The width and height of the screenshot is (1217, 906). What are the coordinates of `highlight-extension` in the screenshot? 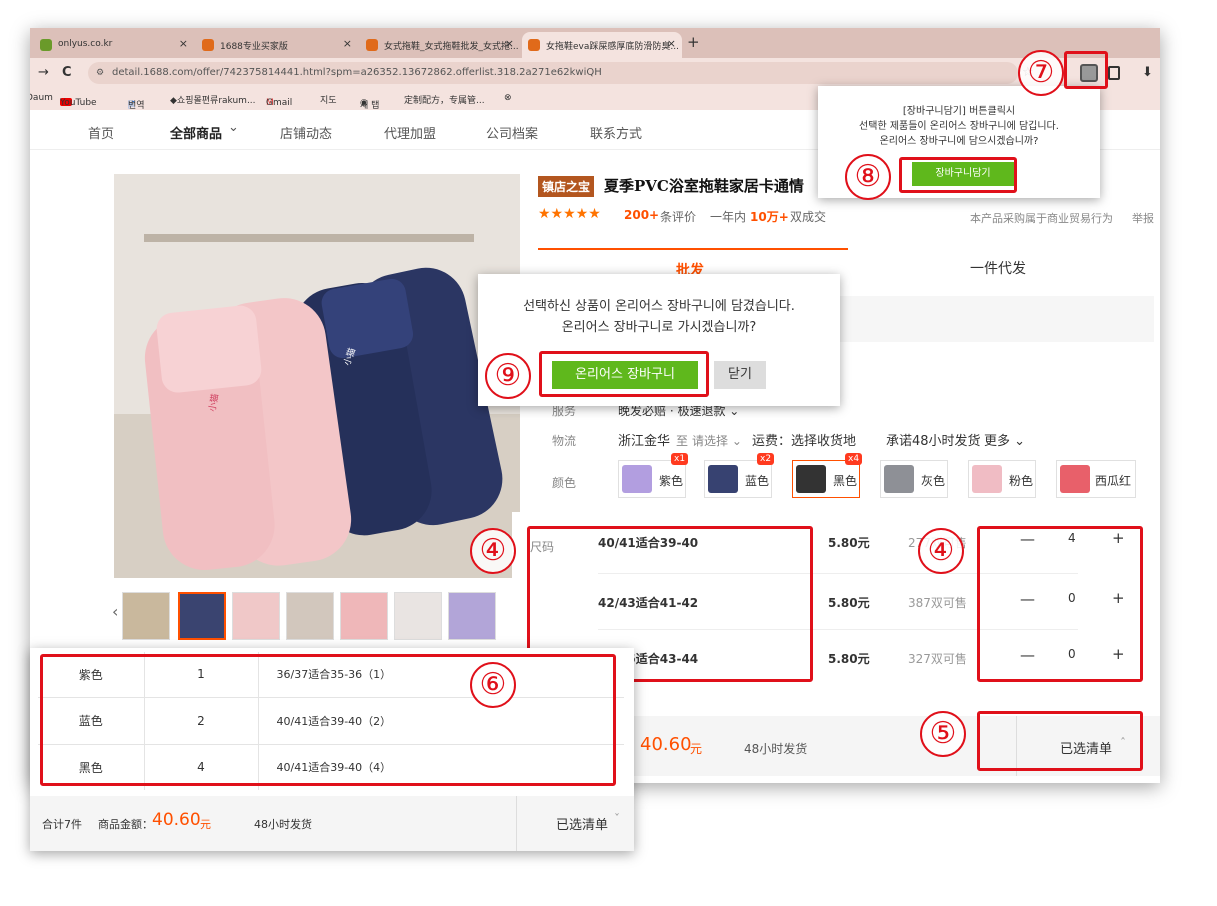 It's located at (1086, 70).